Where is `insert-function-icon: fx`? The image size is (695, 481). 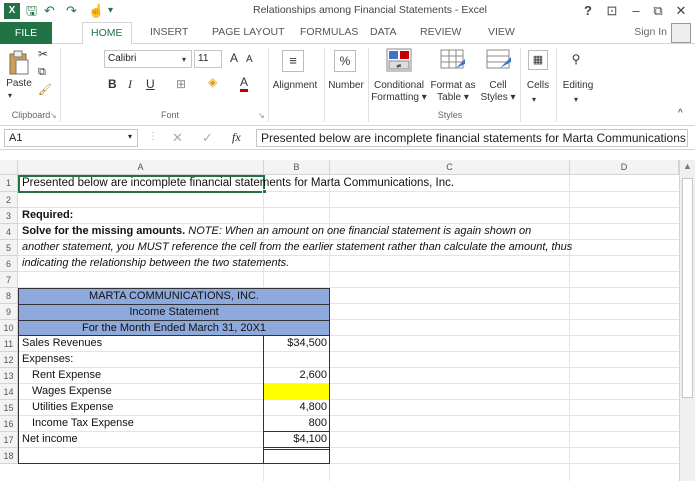
insert-function-icon: fx is located at coordinates (236, 137).